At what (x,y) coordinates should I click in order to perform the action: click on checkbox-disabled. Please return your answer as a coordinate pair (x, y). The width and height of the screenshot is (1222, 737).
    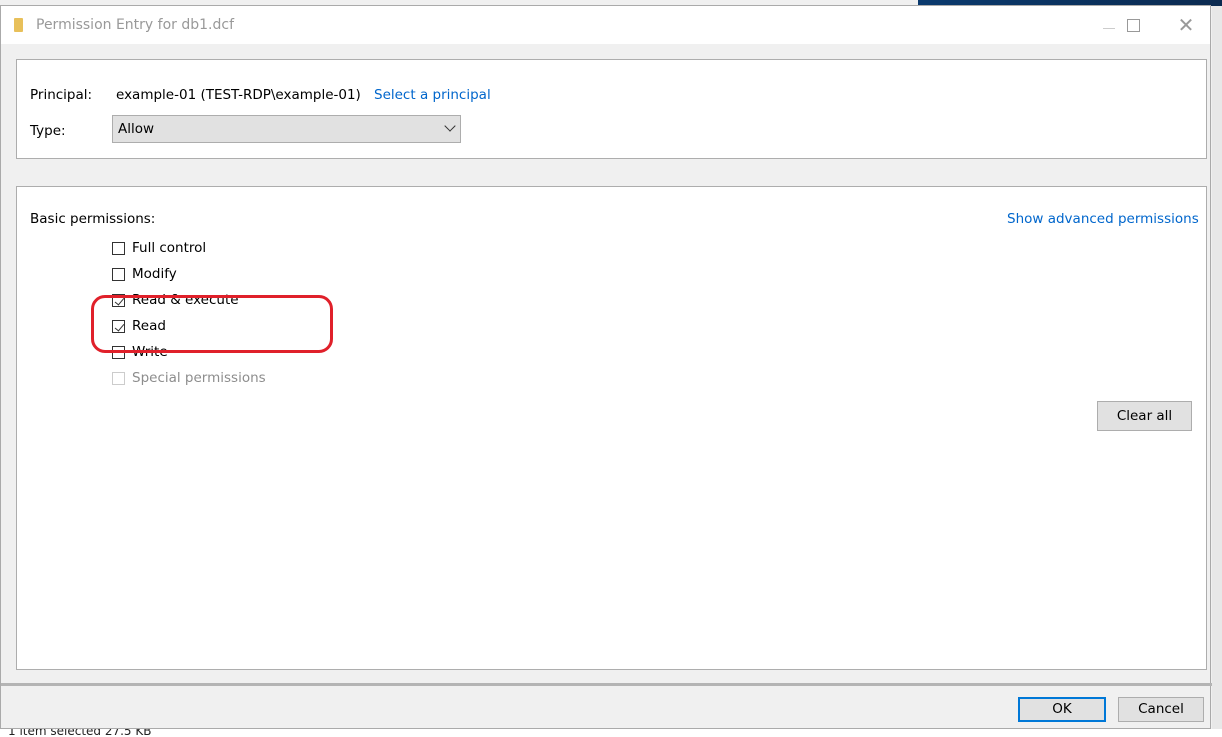
    Looking at the image, I should click on (118, 378).